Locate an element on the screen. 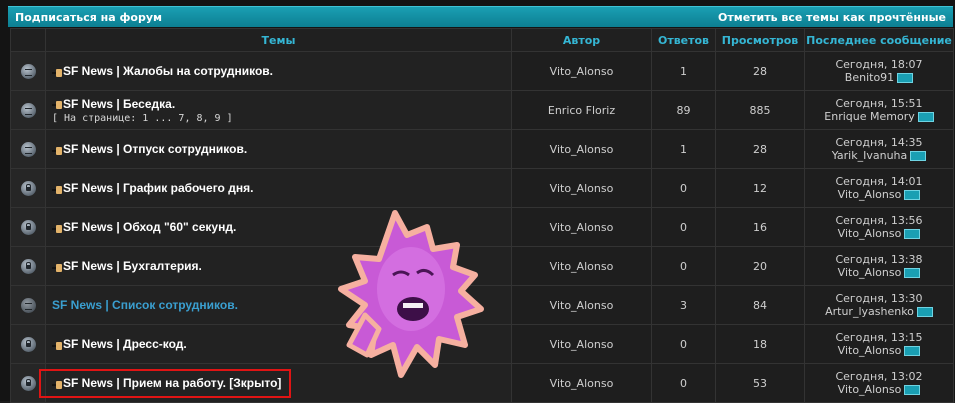 This screenshot has height=403, width=955. col-replies: Ответов is located at coordinates (683, 40).